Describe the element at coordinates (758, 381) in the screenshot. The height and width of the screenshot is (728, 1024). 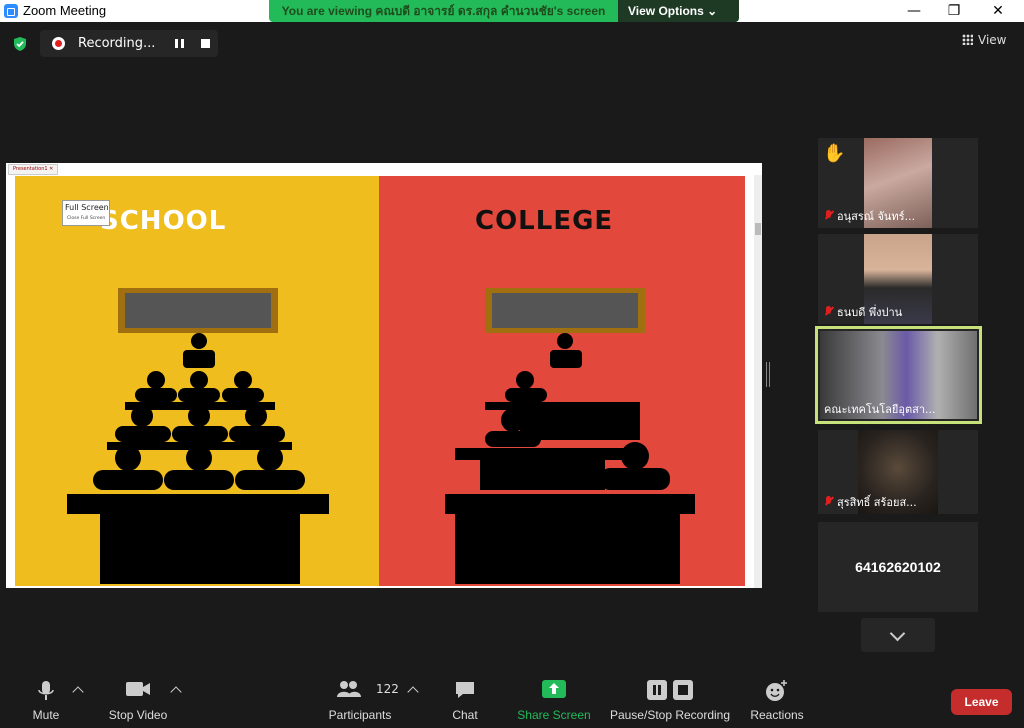
I see `vertical-scrollbar` at that location.